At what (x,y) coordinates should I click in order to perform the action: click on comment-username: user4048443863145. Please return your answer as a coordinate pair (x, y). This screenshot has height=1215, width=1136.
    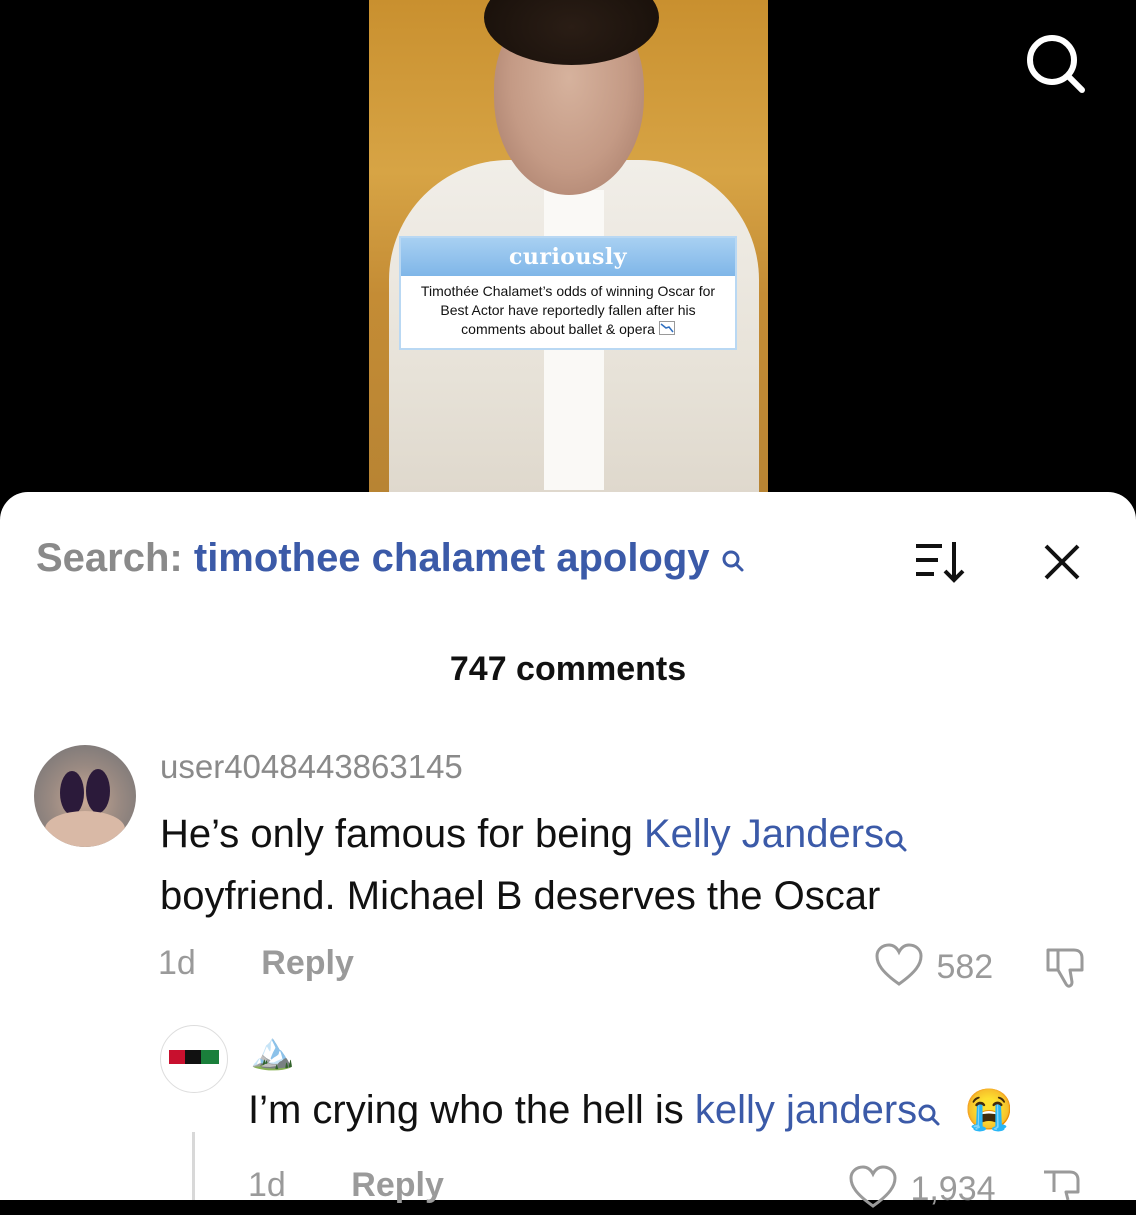
    Looking at the image, I should click on (311, 767).